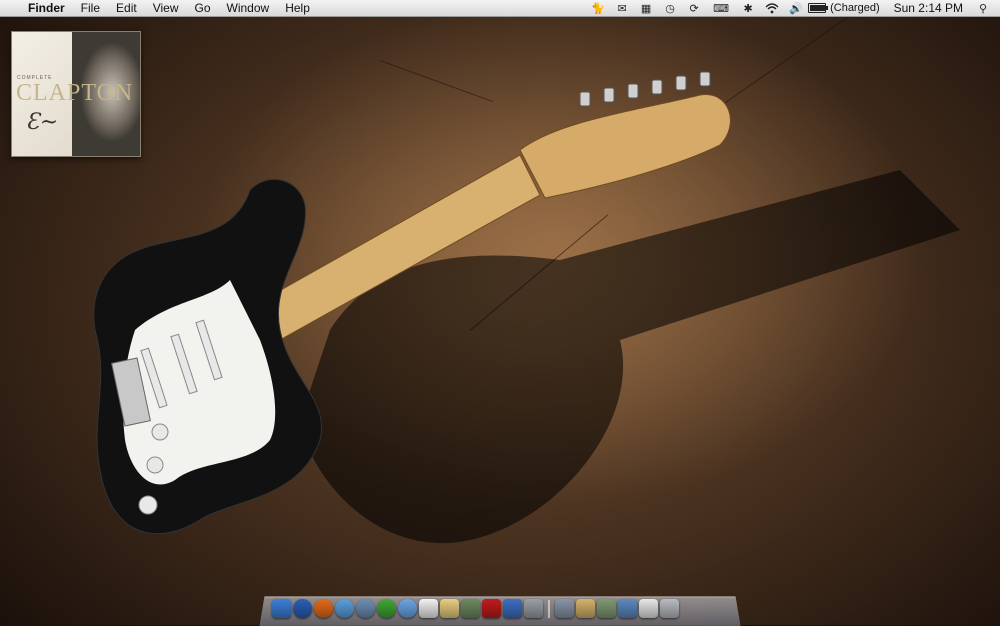  I want to click on desktop-album-item: COMPLETE CLAPTON Ɛ~, so click(76, 94).